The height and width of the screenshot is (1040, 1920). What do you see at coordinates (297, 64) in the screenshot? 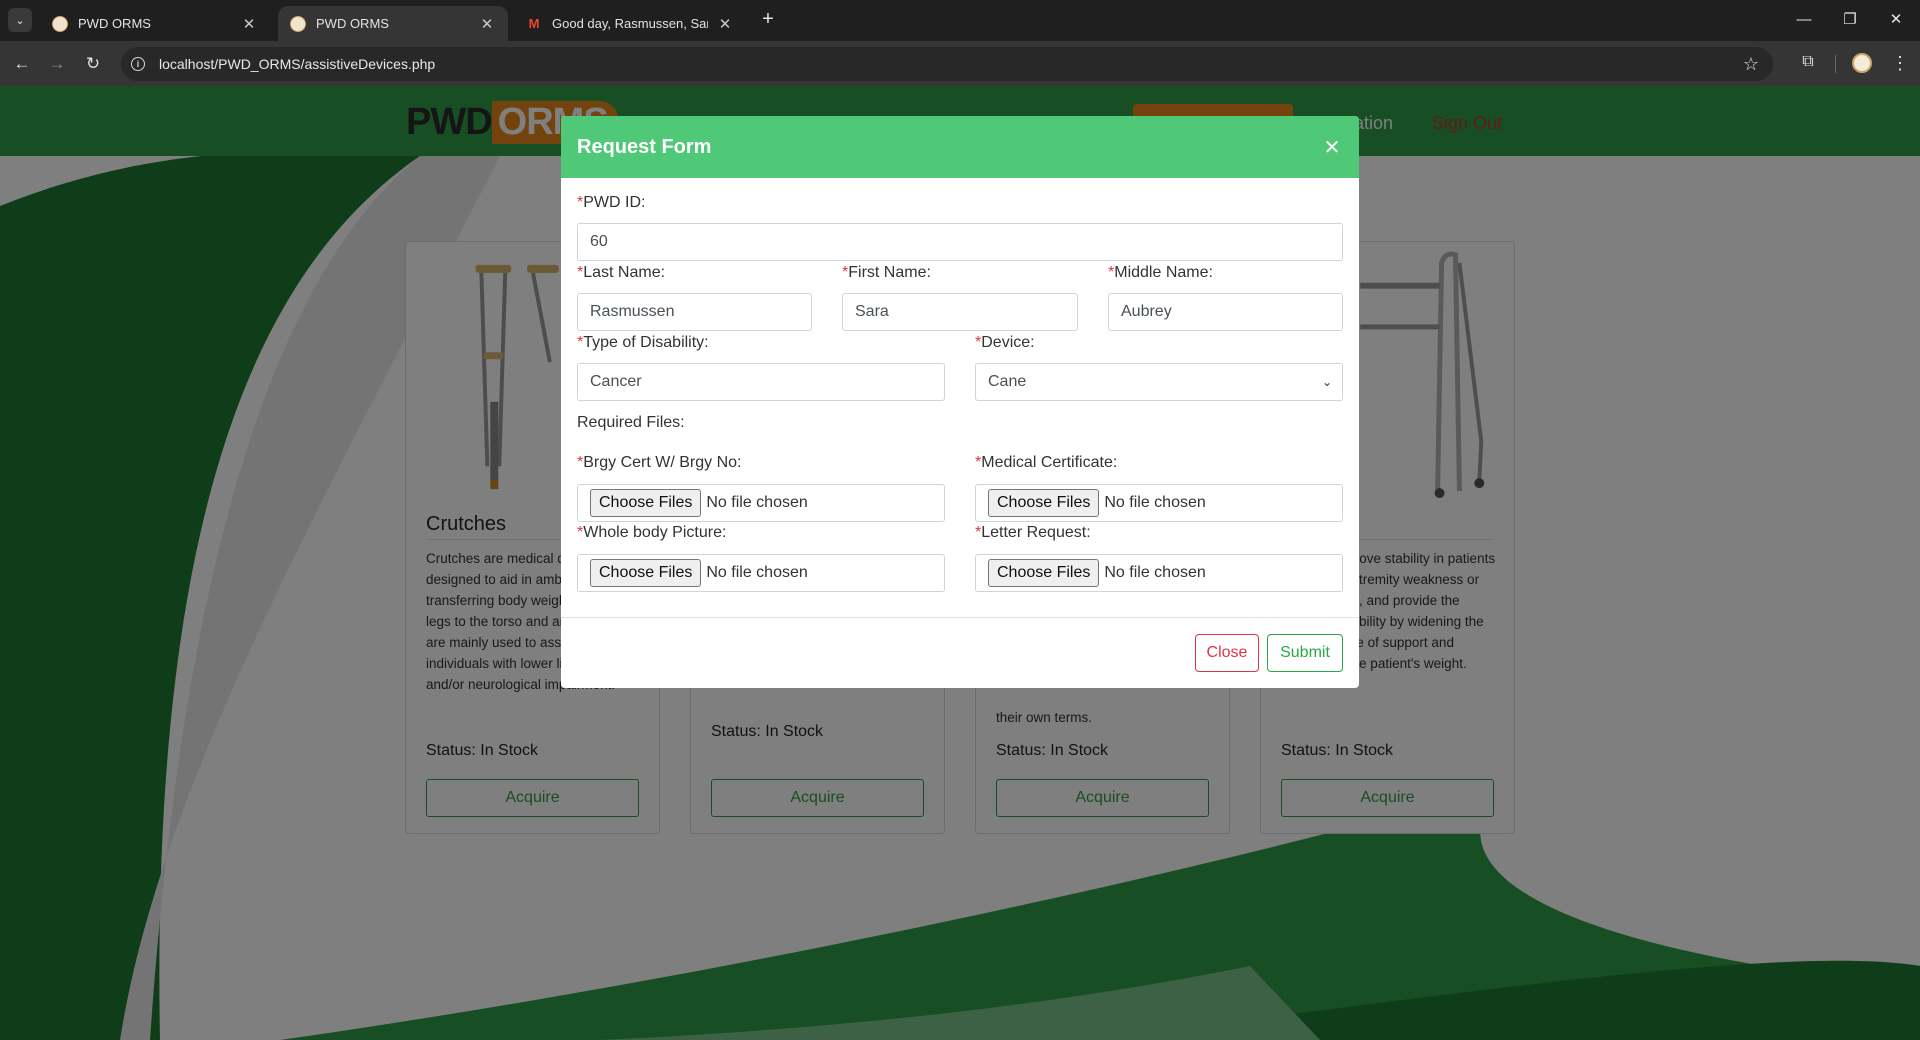
I see `url-text: localhost/PWD_ORMS/assistiveDevices.php` at bounding box center [297, 64].